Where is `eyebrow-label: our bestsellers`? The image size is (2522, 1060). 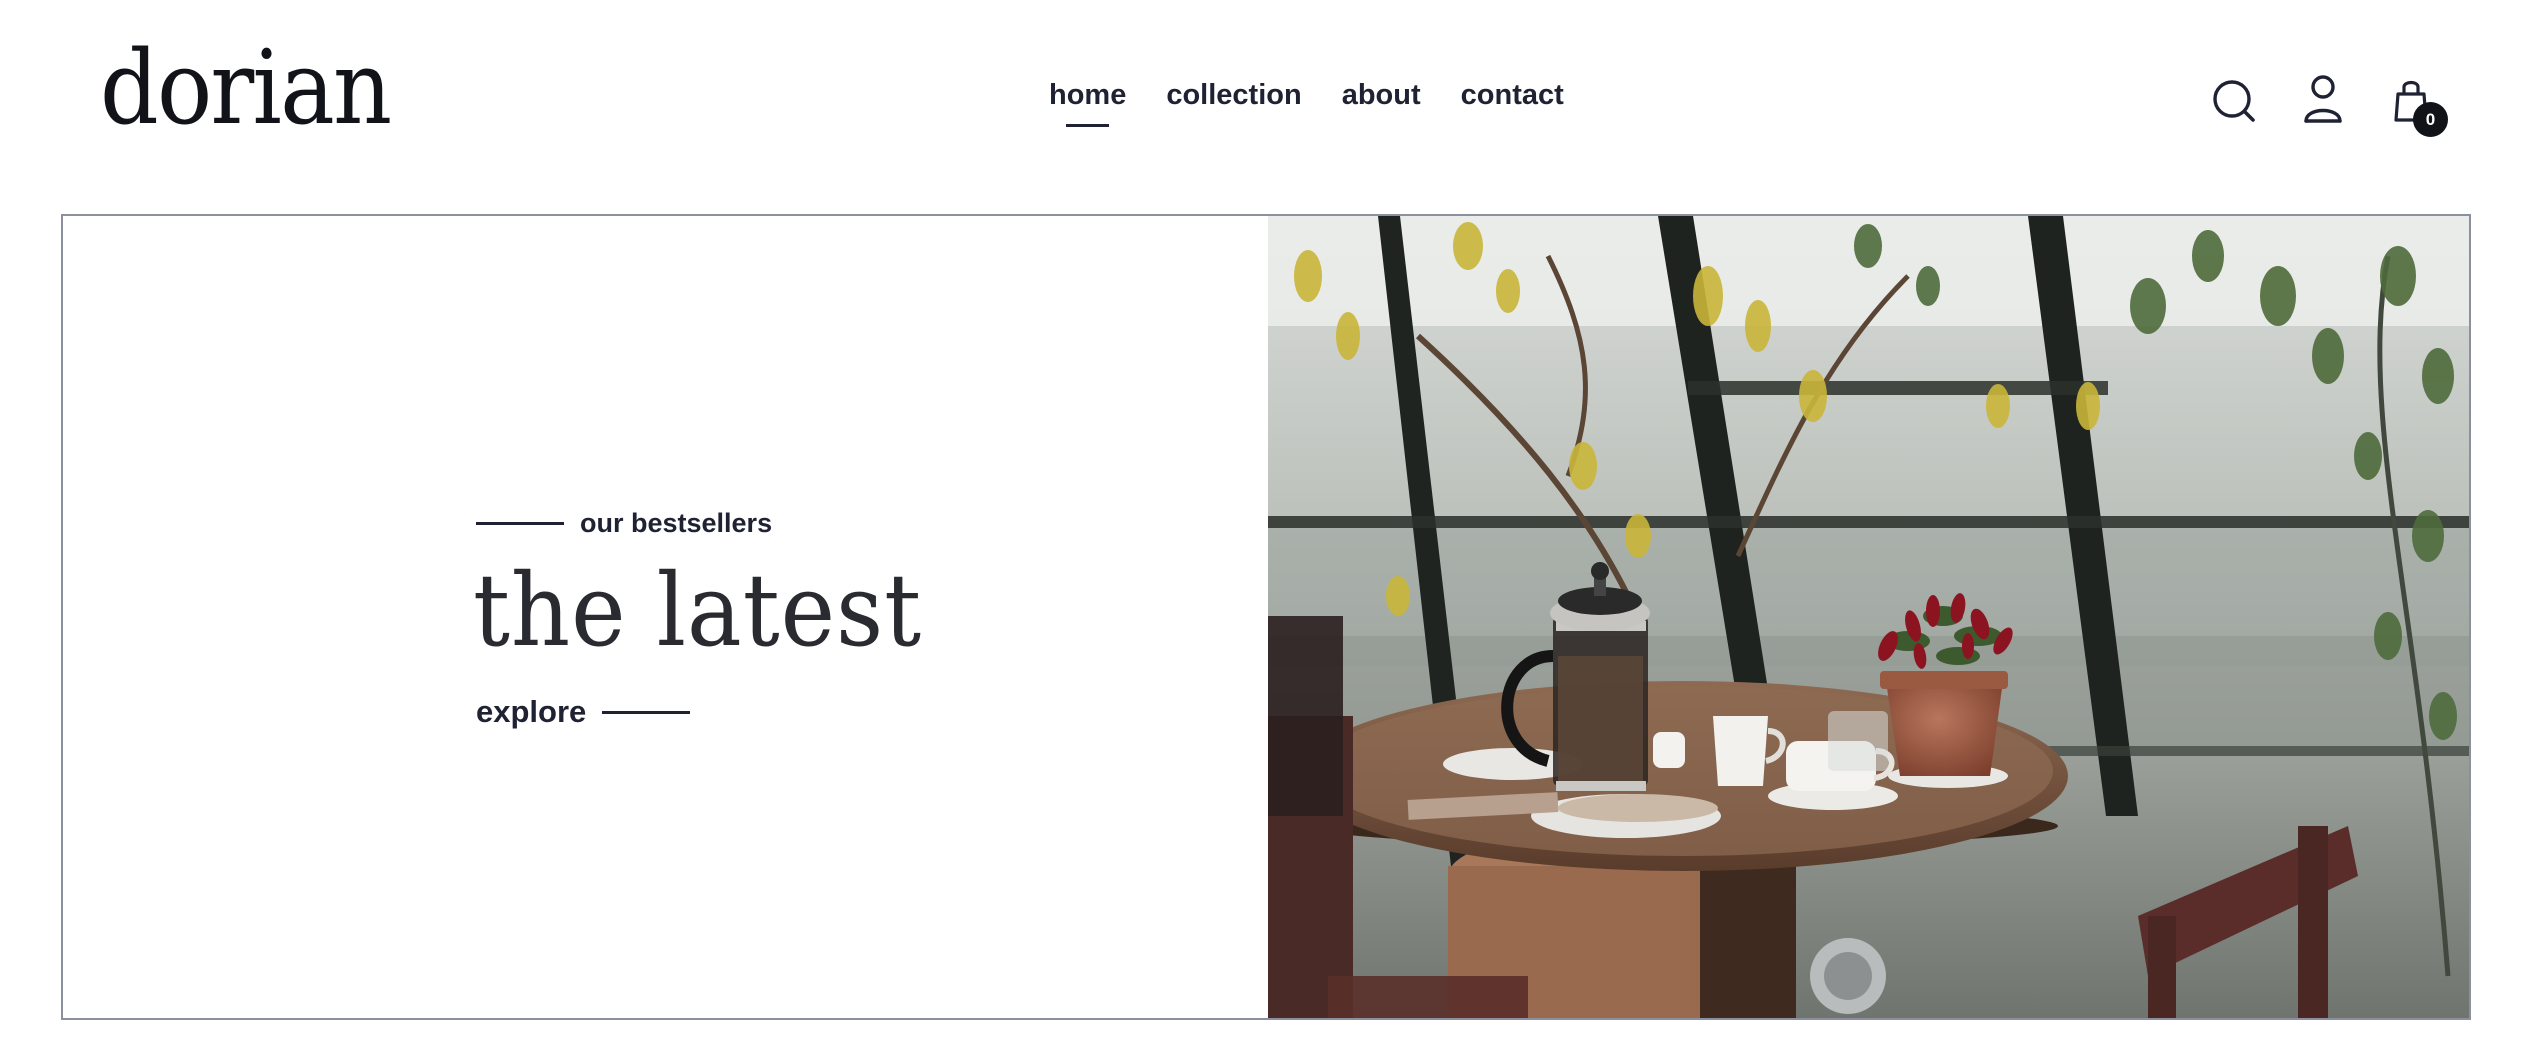
eyebrow-label: our bestsellers is located at coordinates (676, 523).